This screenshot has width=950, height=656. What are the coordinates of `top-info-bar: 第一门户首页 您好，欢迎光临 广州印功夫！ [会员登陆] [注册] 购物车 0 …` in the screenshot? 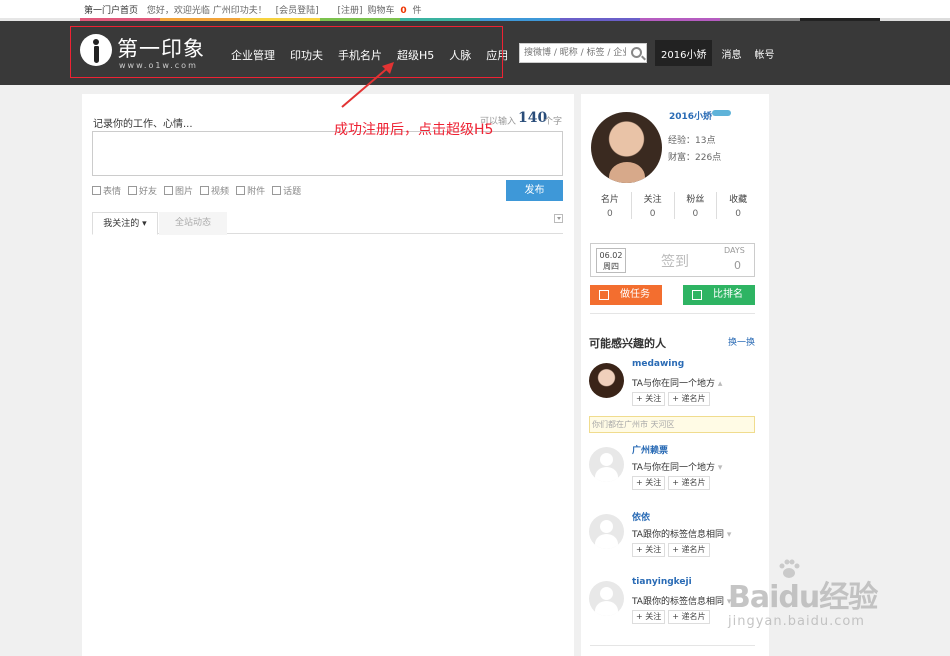 It's located at (475, 9).